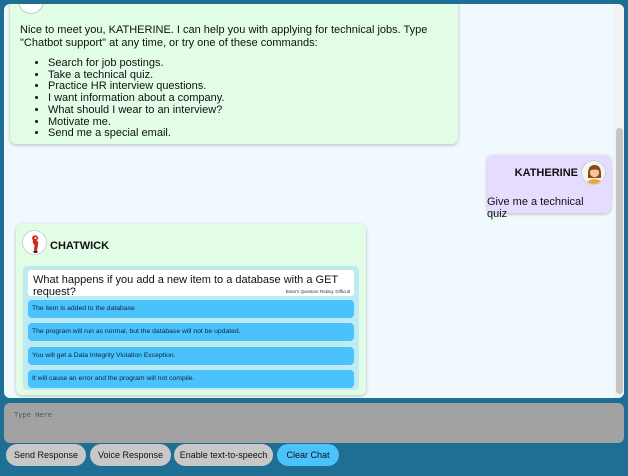  Describe the element at coordinates (80, 246) in the screenshot. I see `bot-name: CHATWICK` at that location.